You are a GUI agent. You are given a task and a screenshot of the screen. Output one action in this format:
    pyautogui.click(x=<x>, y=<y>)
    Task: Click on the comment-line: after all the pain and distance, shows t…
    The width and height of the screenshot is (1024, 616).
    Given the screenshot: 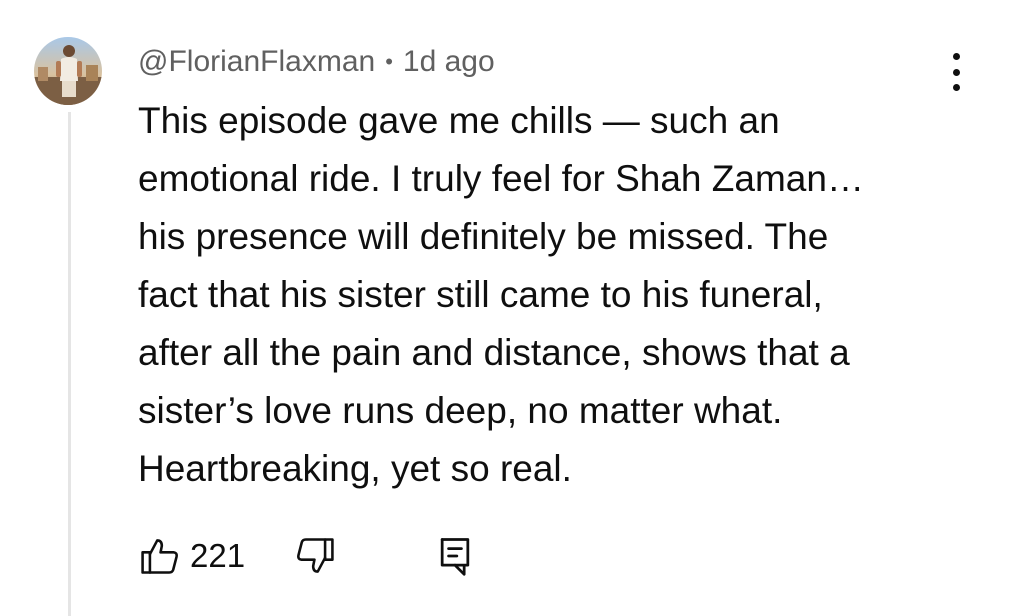 What is the action you would take?
    pyautogui.click(x=494, y=352)
    